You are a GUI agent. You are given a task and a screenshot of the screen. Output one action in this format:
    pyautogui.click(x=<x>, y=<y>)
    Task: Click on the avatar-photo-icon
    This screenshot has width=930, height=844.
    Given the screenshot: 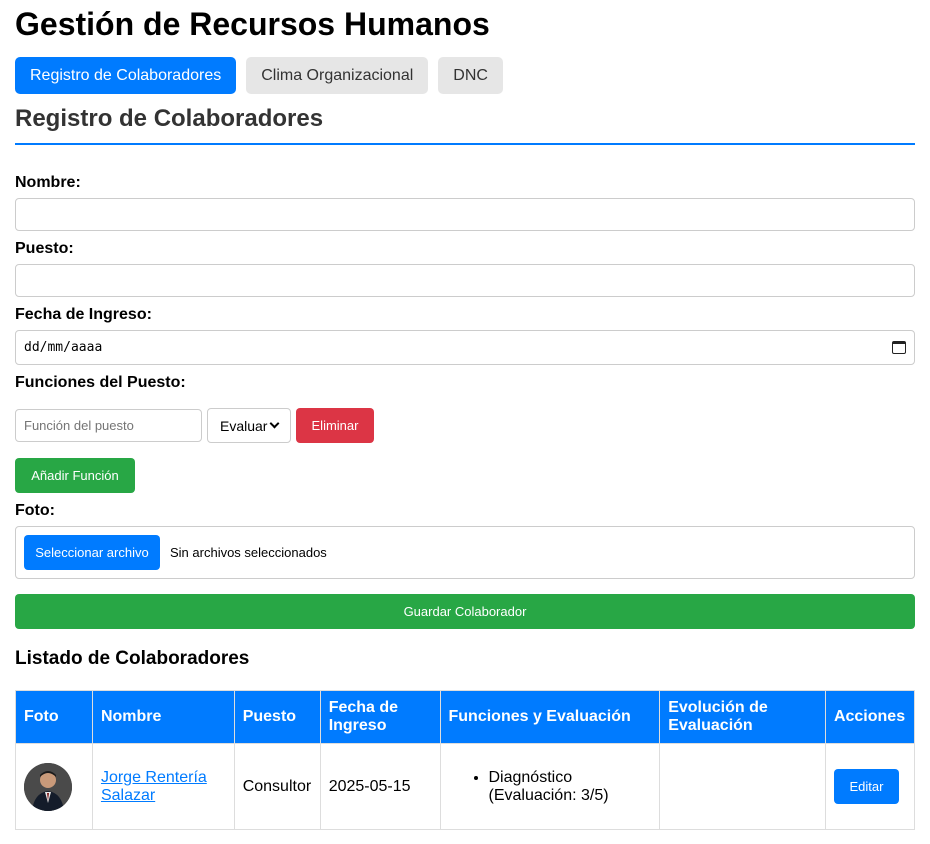 What is the action you would take?
    pyautogui.click(x=48, y=786)
    